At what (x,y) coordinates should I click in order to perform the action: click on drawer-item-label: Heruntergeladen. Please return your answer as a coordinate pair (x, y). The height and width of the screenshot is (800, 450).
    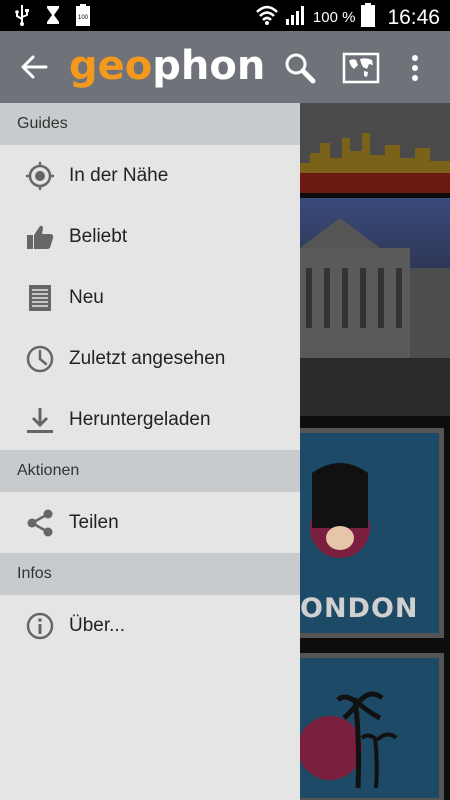
    Looking at the image, I should click on (140, 419).